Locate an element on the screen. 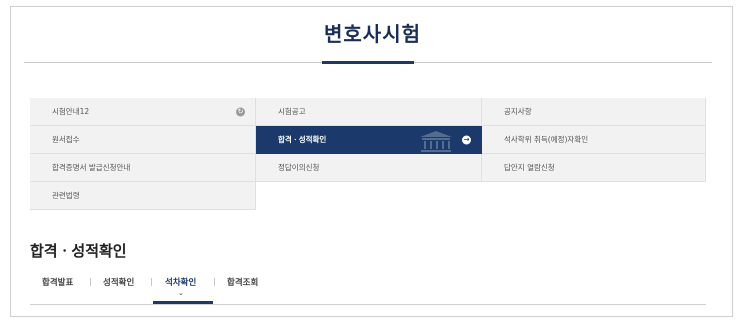  menu-item-certificate-guide: 합격증명서 발급신청안내 is located at coordinates (143, 168).